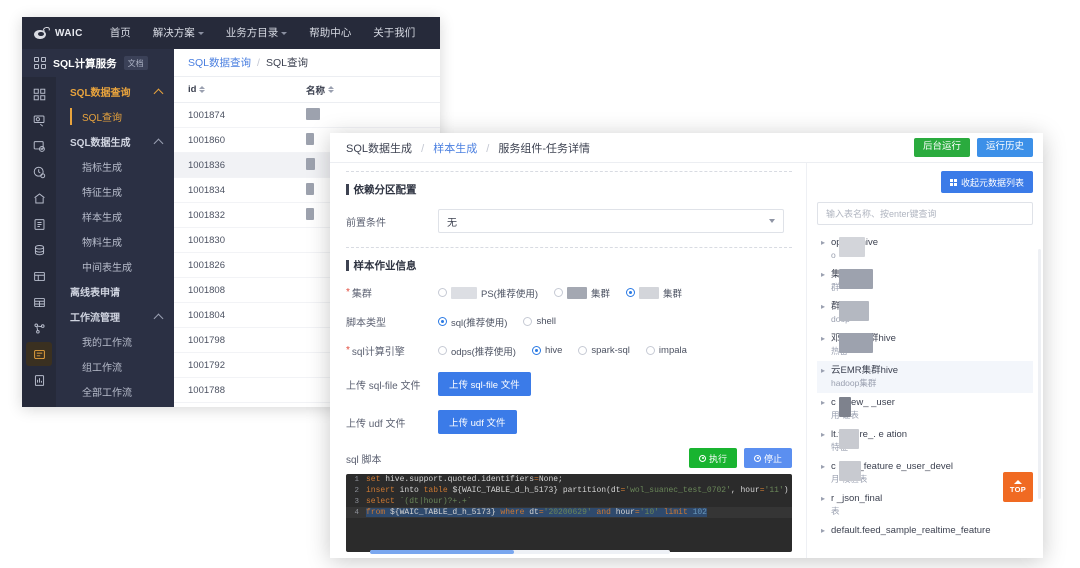  Describe the element at coordinates (925, 313) in the screenshot. I see `tree-node: ▸群hivedoop` at that location.